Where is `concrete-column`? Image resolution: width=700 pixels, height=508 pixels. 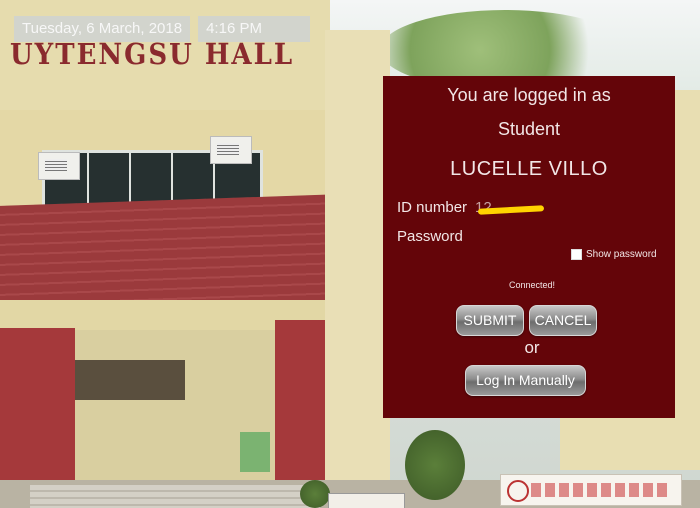
concrete-column is located at coordinates (357, 269).